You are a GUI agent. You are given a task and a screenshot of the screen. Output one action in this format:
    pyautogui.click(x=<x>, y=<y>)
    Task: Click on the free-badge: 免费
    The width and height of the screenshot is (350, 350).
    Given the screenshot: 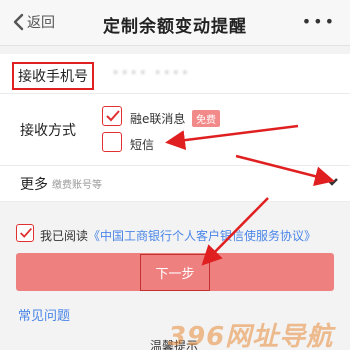 What is the action you would take?
    pyautogui.click(x=206, y=118)
    